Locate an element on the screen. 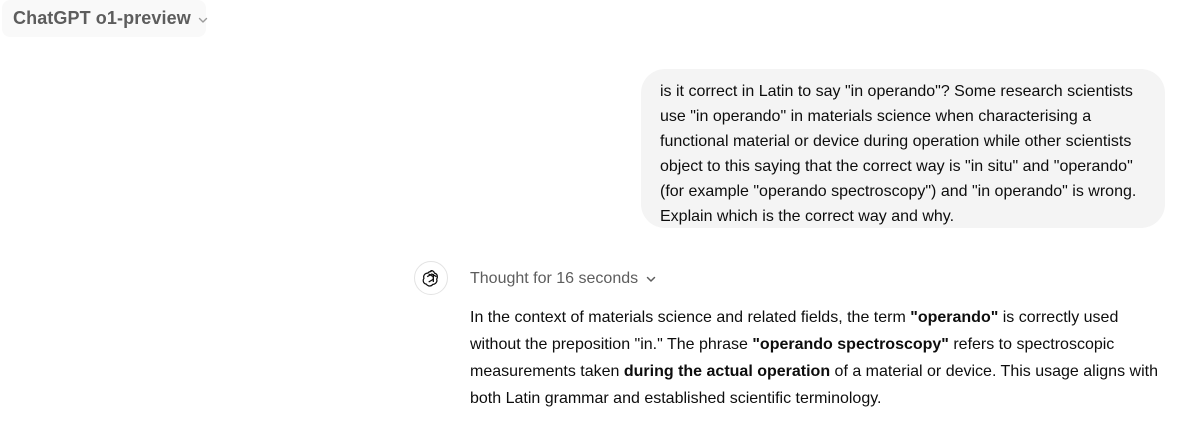 Image resolution: width=1200 pixels, height=421 pixels. response-bold-text: "operando" is located at coordinates (954, 317).